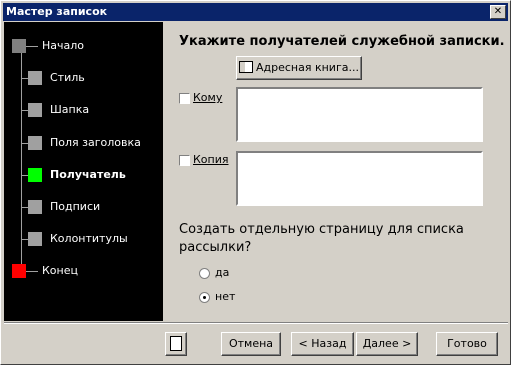 The width and height of the screenshot is (511, 365). I want to click on back-button: < Назад, so click(322, 344).